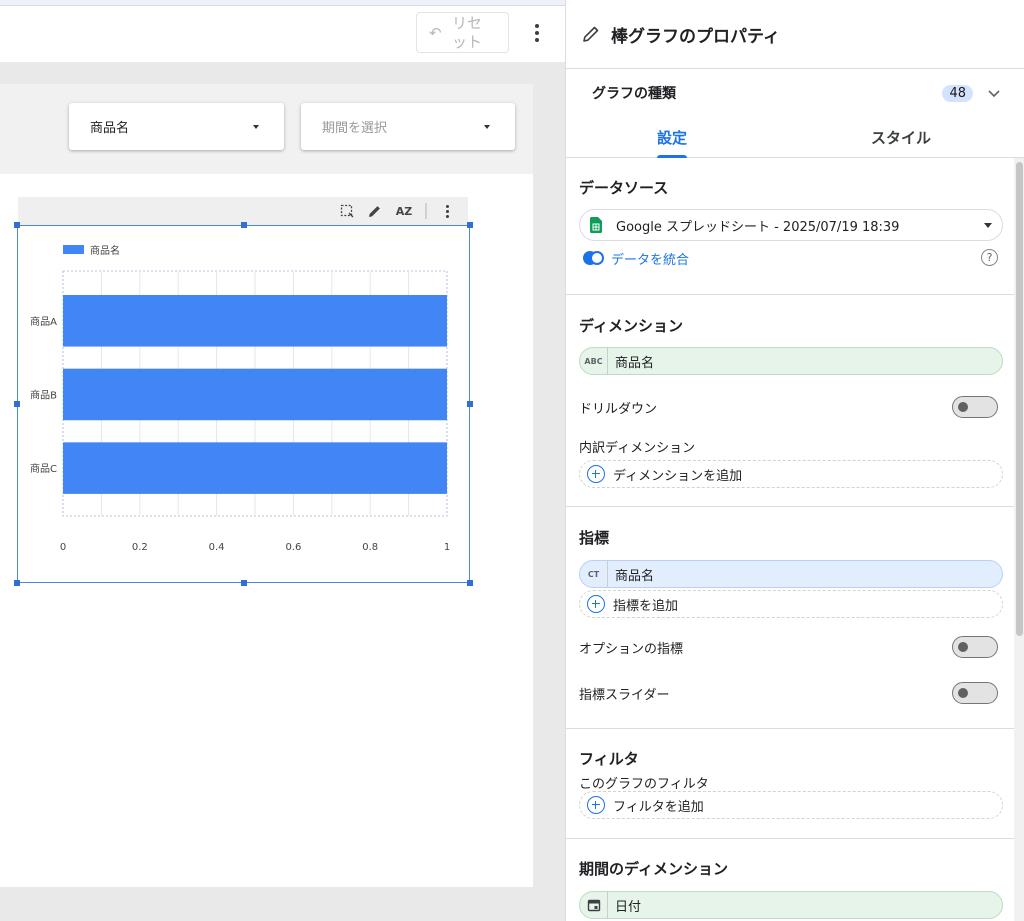 Image resolution: width=1024 pixels, height=921 pixels. I want to click on panel-title: 棒グラフのプロパティ, so click(695, 36).